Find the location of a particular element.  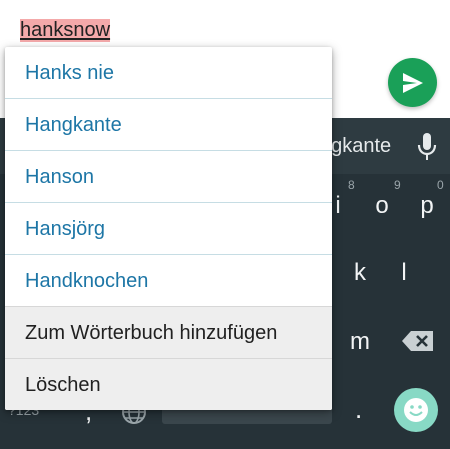

key-i: i is located at coordinates (338, 206).